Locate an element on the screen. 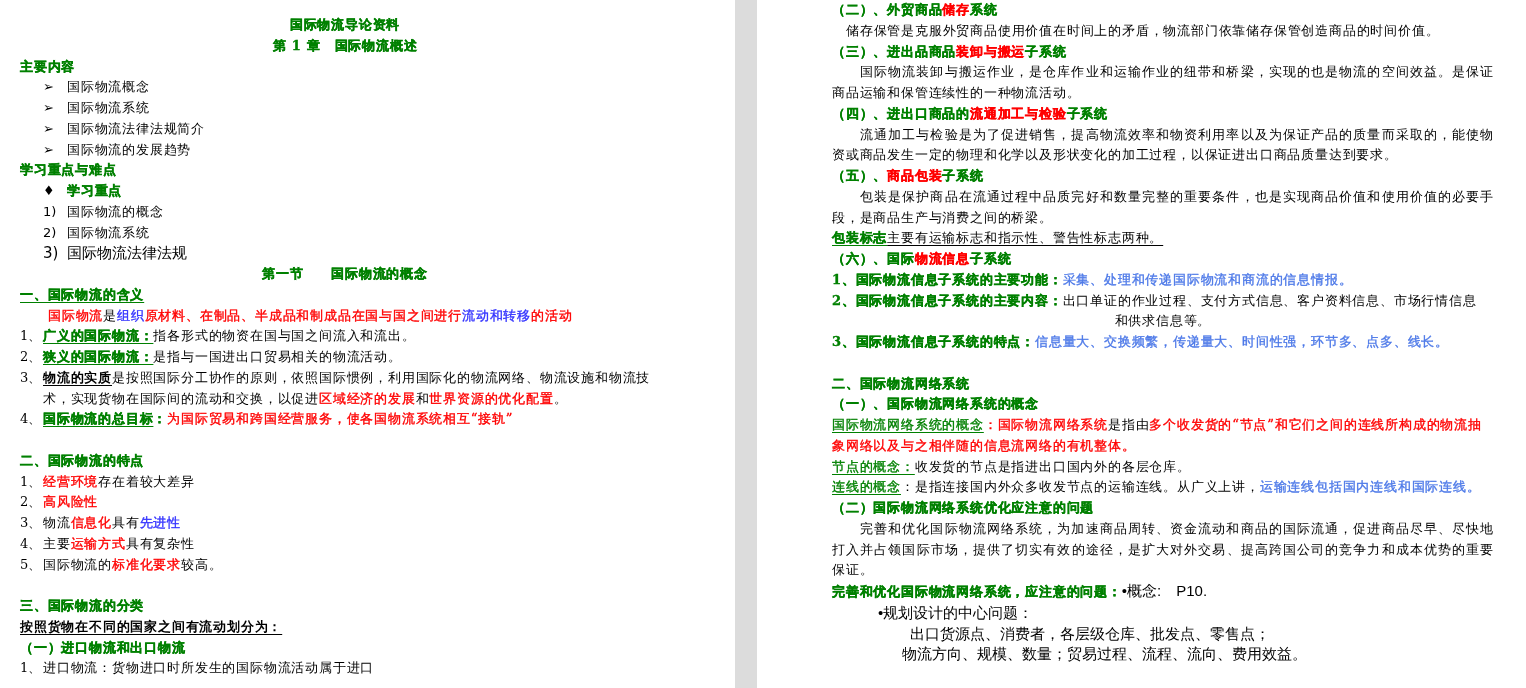  text-line: 连线的概念：是指连接国内外众多收发节点的运输连线。从广义上讲，运输连线包括国内连线和国际连线。 is located at coordinates (1157, 487).